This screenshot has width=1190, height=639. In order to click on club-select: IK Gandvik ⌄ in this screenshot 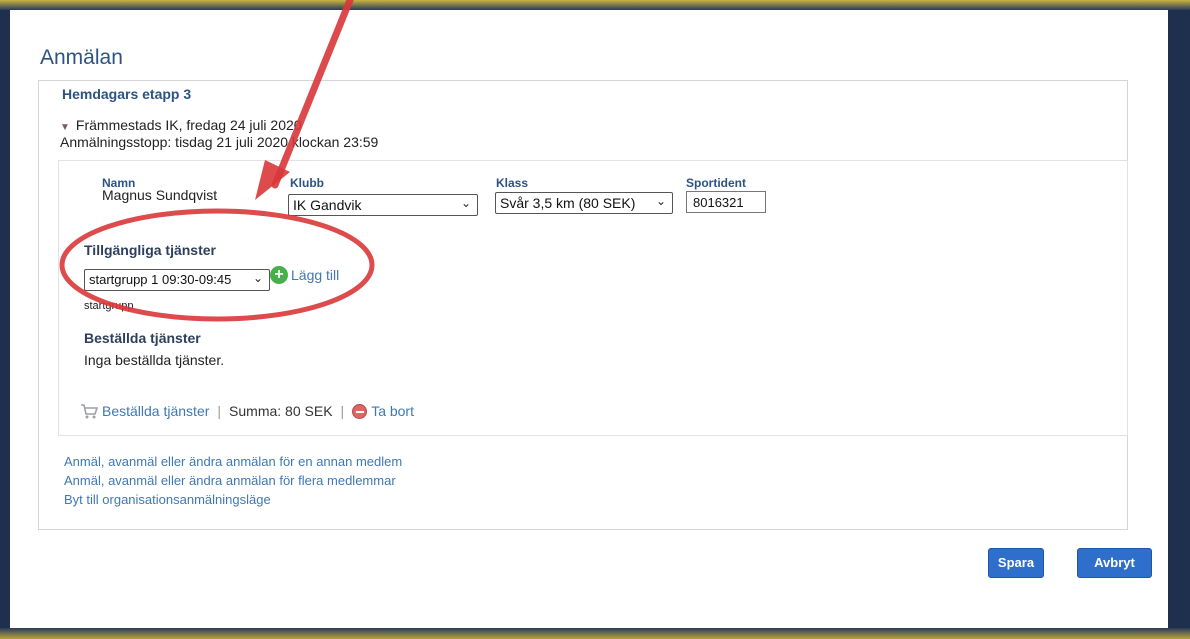, I will do `click(383, 205)`.